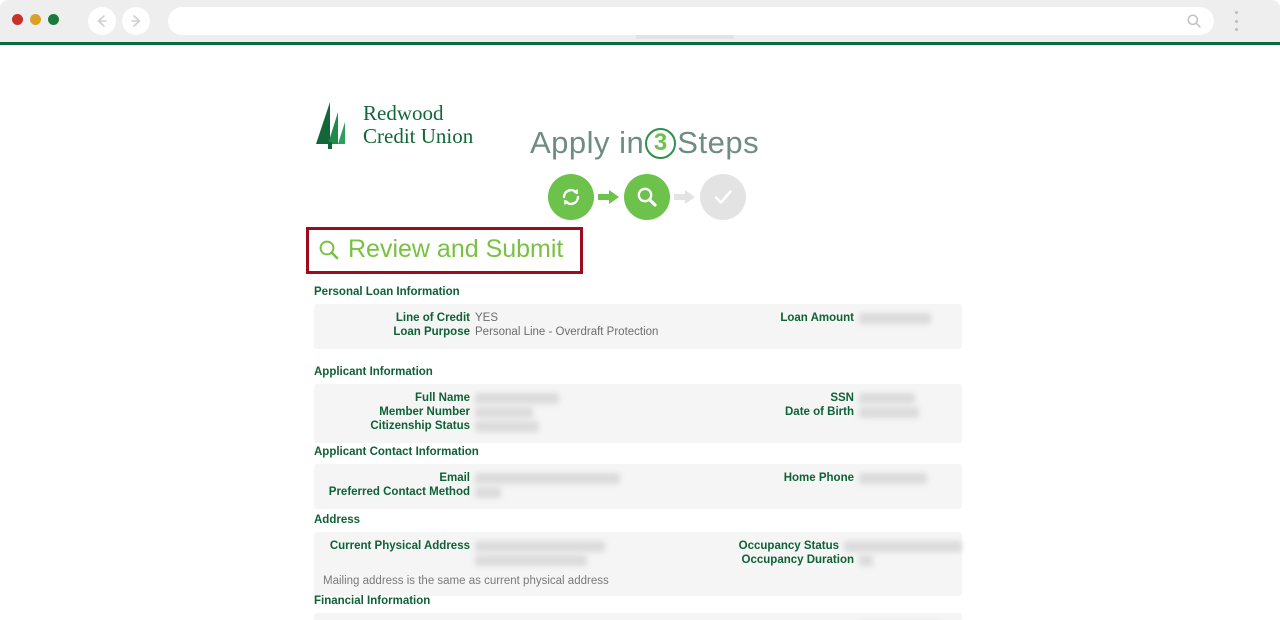  What do you see at coordinates (420, 426) in the screenshot?
I see `field-label: Citizenship Status` at bounding box center [420, 426].